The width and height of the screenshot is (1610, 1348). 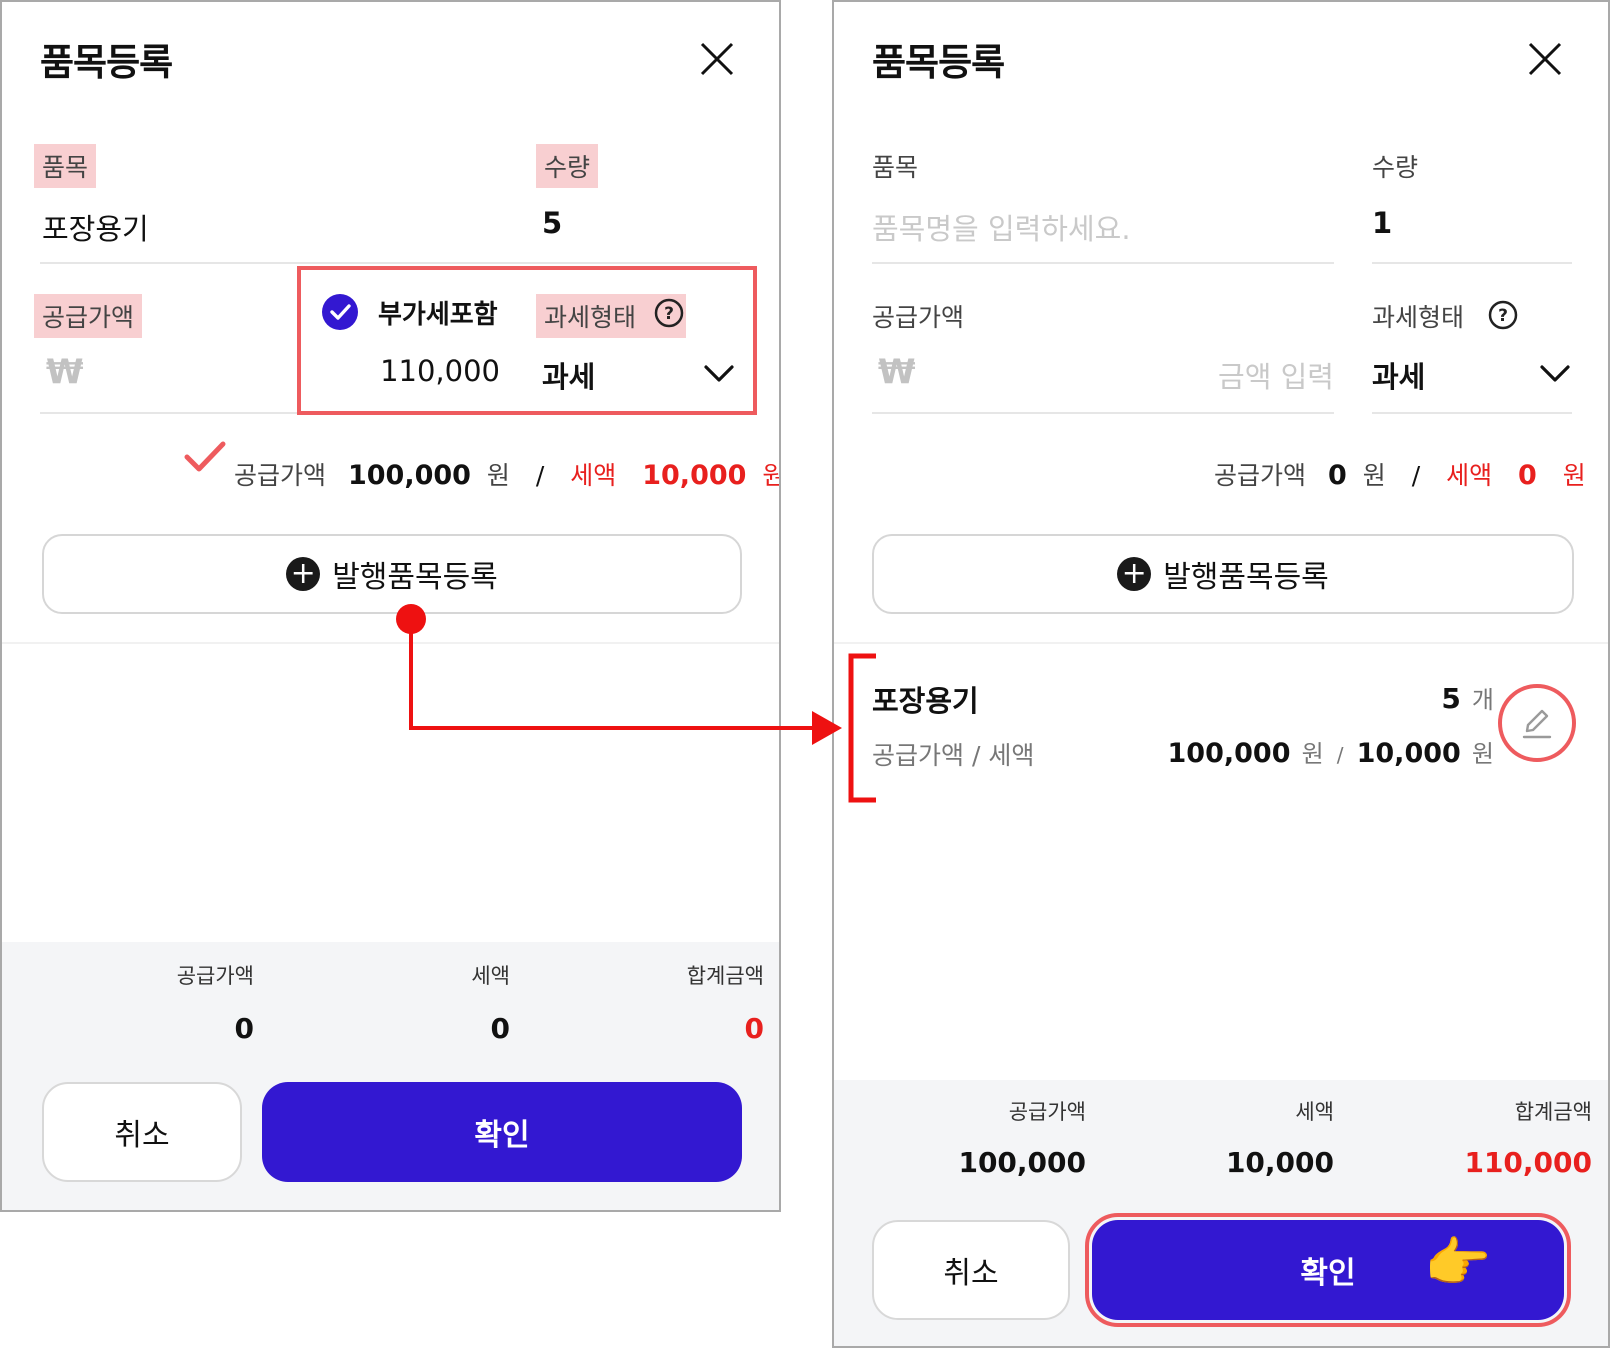 I want to click on item-input: 포장용기, so click(x=95, y=227).